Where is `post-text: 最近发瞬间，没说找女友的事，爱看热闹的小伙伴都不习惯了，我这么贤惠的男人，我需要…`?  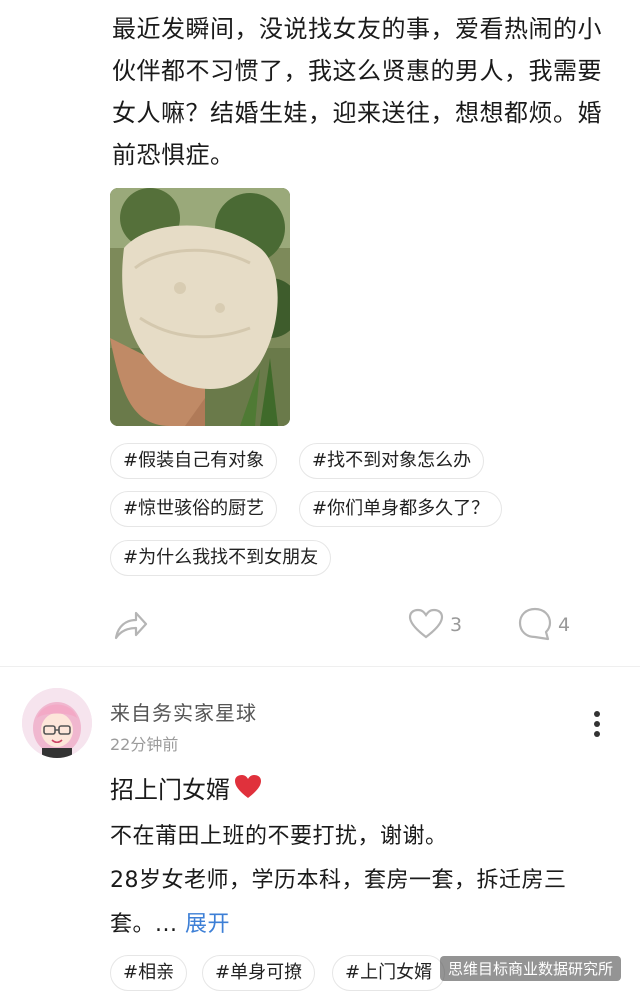
post-text: 最近发瞬间，没说找女友的事，爱看热闹的小伙伴都不习惯了，我这么贤惠的男人，我需要… is located at coordinates (357, 92).